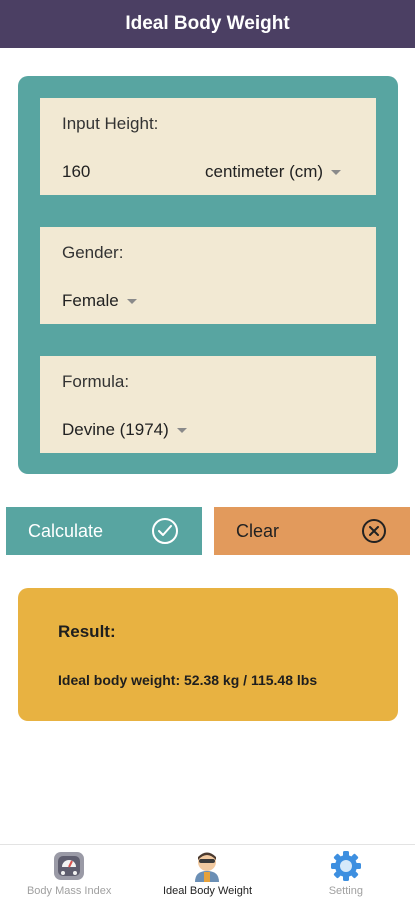 The height and width of the screenshot is (900, 415). What do you see at coordinates (87, 631) in the screenshot?
I see `result-title: Result:` at bounding box center [87, 631].